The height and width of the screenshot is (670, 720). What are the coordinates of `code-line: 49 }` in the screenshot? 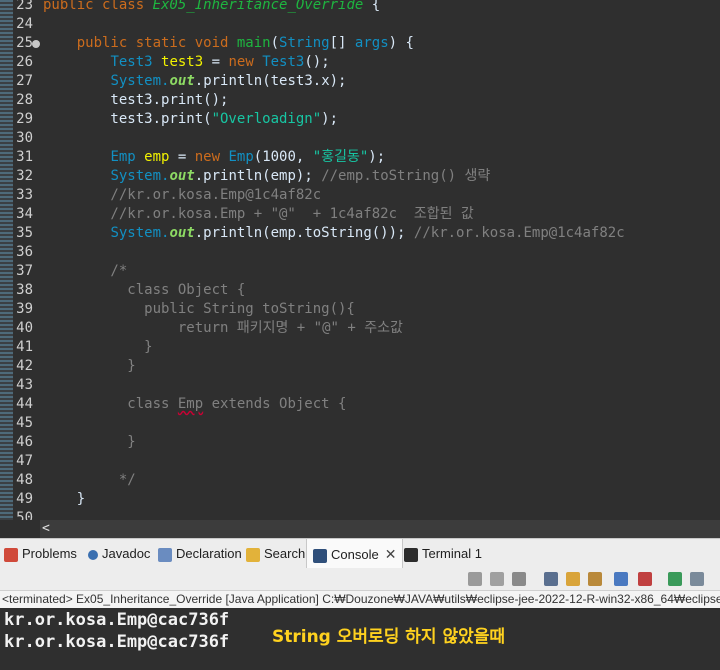 It's located at (366, 499).